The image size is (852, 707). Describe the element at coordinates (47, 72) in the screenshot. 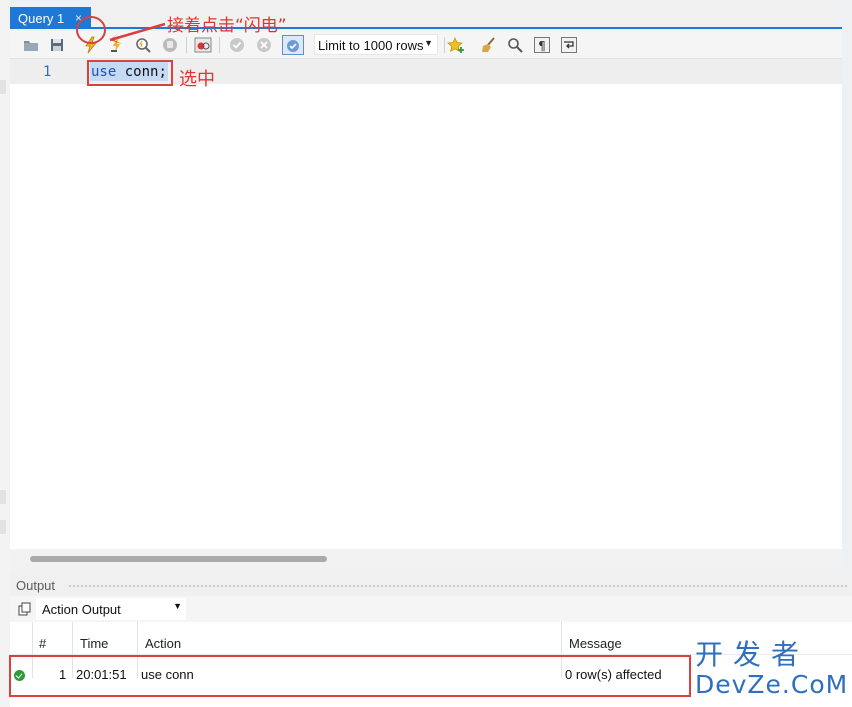

I see `line-number: 1` at that location.